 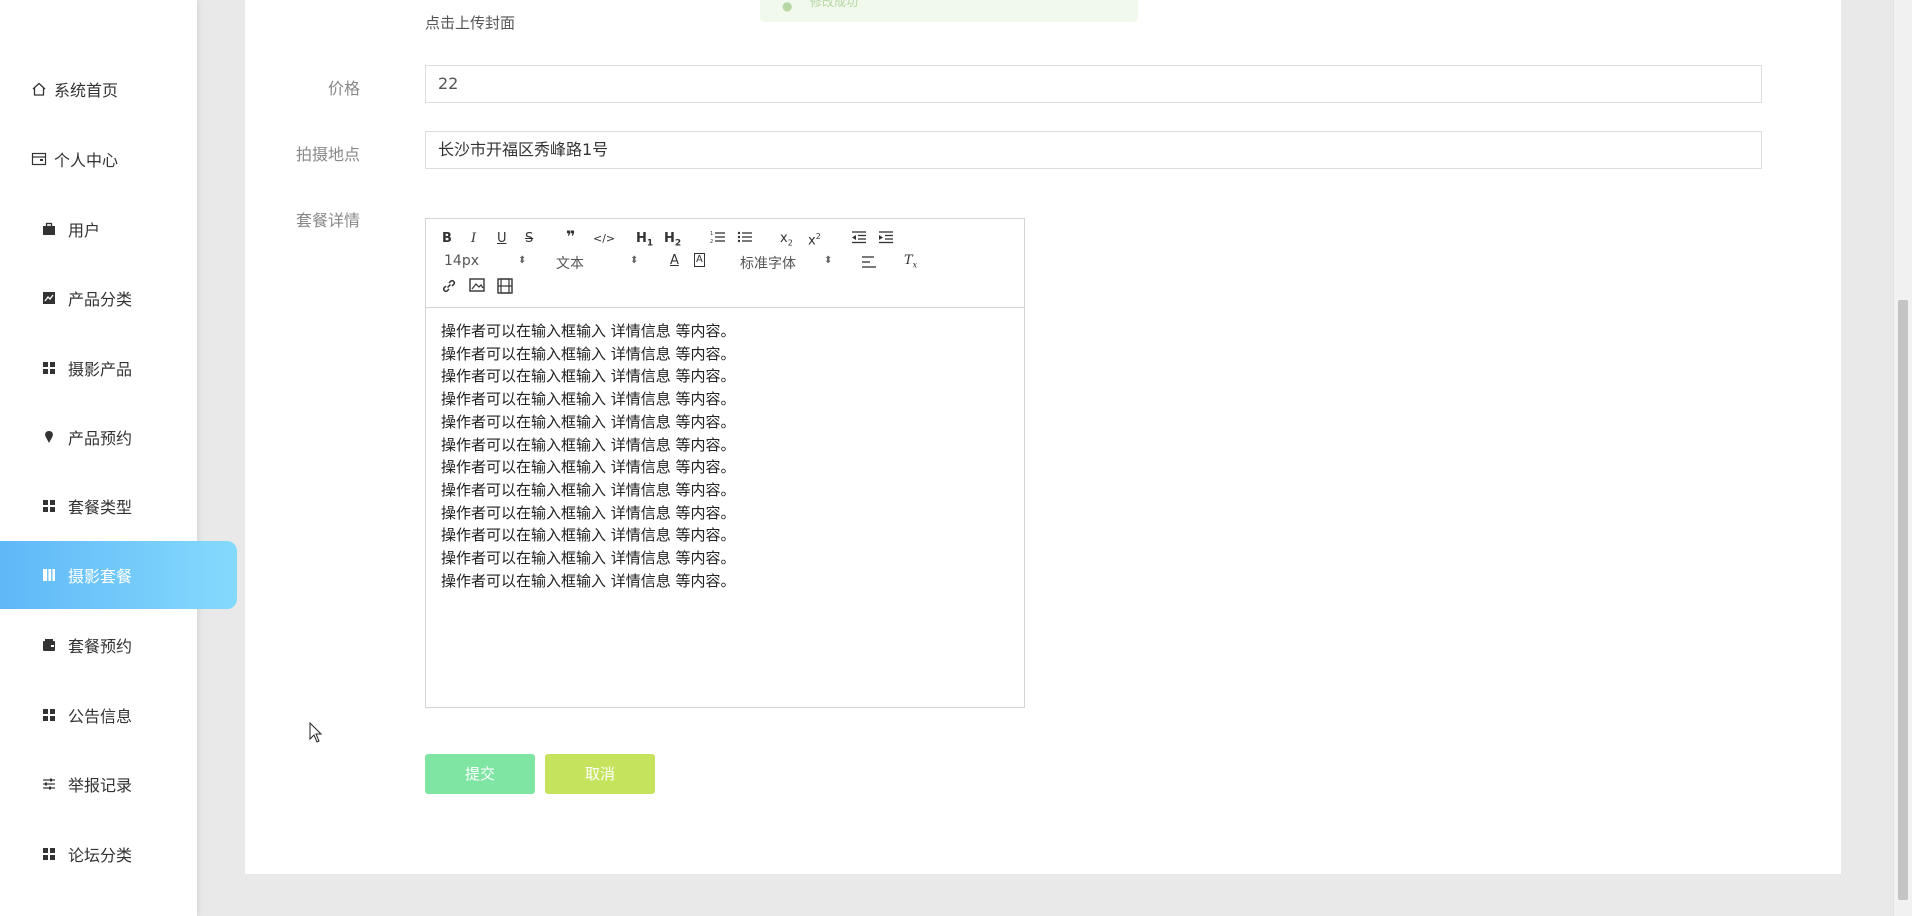 What do you see at coordinates (869, 264) in the screenshot?
I see `align-icon` at bounding box center [869, 264].